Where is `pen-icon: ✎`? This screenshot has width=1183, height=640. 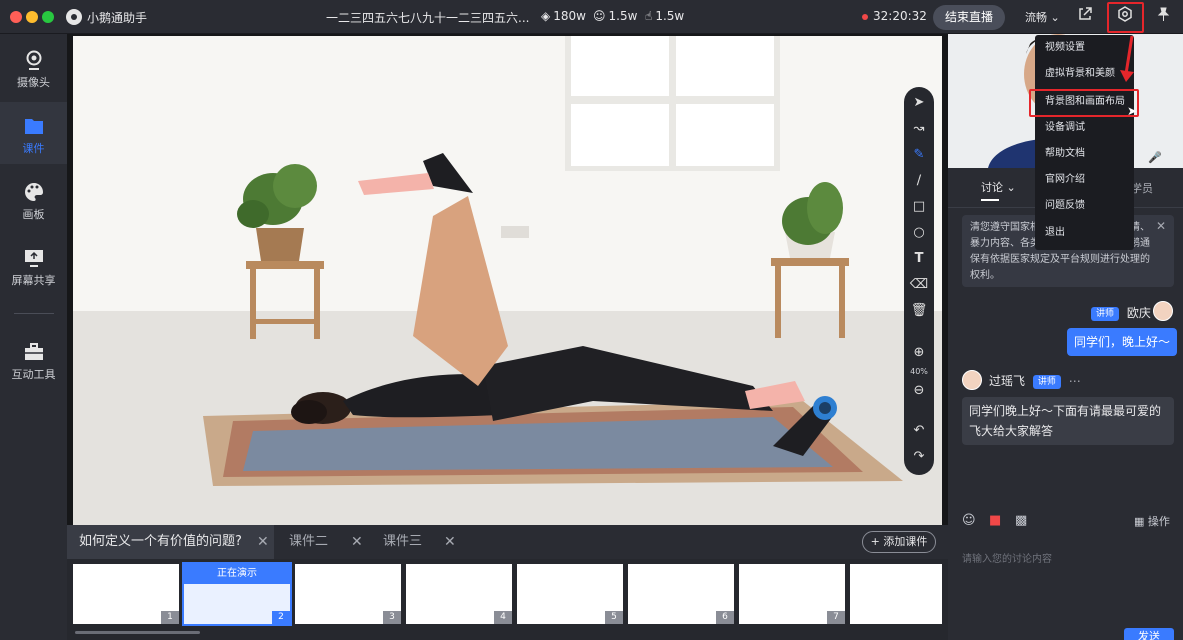 pen-icon: ✎ is located at coordinates (919, 155).